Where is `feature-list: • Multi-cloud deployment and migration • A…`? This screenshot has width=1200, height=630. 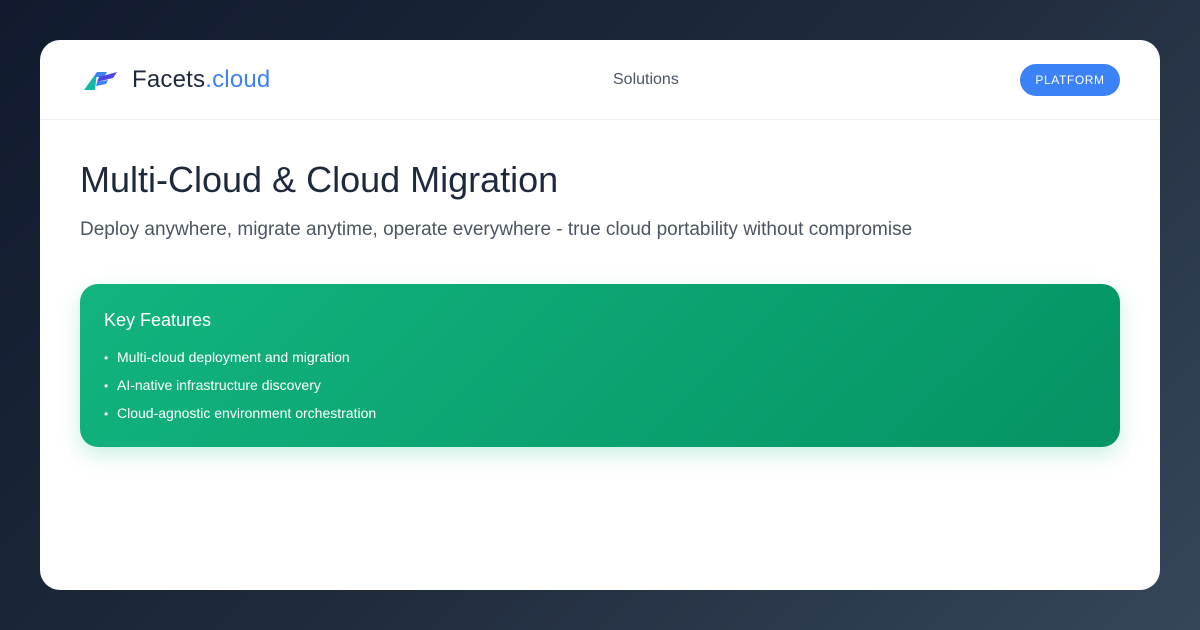 feature-list: • Multi-cloud deployment and migration • A… is located at coordinates (240, 388).